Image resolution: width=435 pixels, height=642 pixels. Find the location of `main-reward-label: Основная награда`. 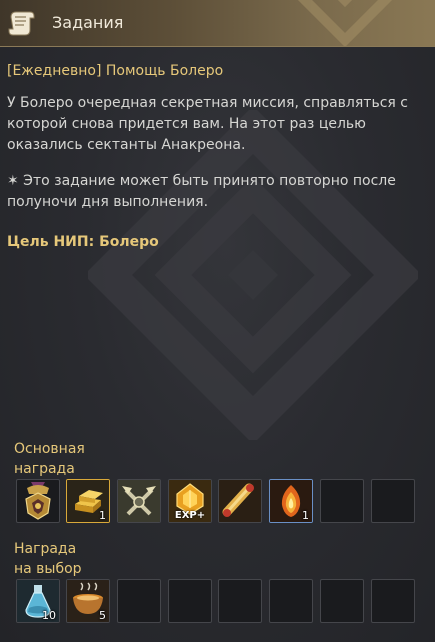

main-reward-label: Основная награда is located at coordinates (49, 459).